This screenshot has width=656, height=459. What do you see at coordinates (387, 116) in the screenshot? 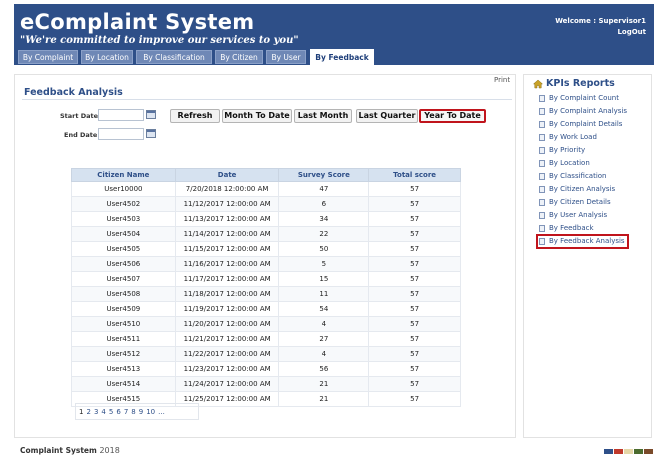
I see `last-quarter-button: Last Quarter` at bounding box center [387, 116].